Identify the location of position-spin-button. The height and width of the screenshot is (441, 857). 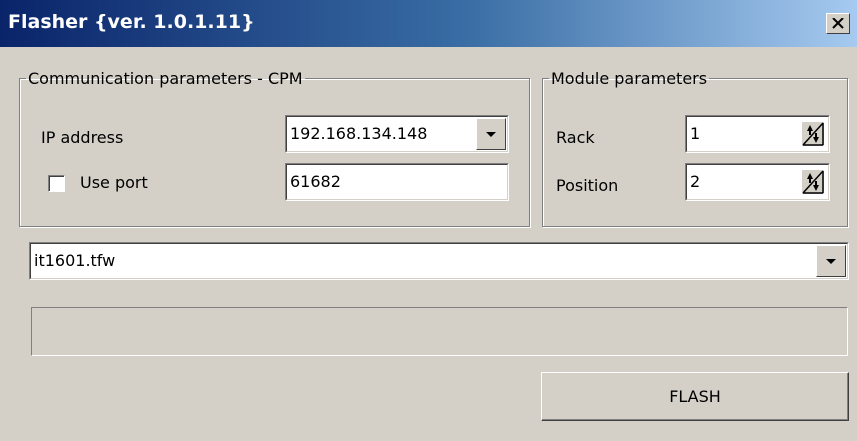
(813, 182).